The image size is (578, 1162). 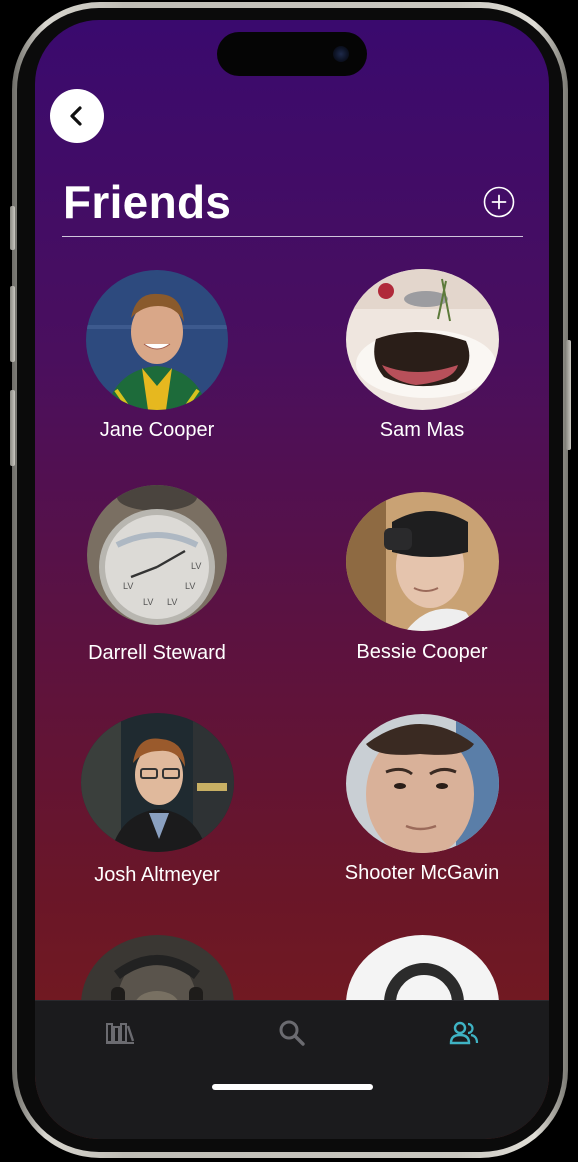 What do you see at coordinates (292, 1069) in the screenshot?
I see `tab-bar` at bounding box center [292, 1069].